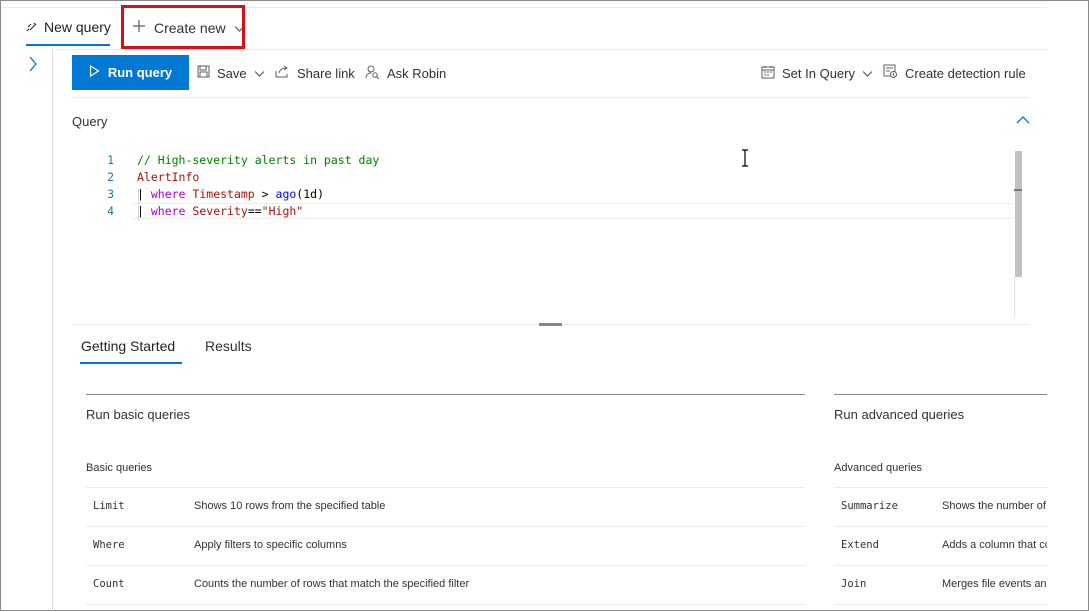 This screenshot has width=1089, height=612. I want to click on share-icon, so click(282, 73).